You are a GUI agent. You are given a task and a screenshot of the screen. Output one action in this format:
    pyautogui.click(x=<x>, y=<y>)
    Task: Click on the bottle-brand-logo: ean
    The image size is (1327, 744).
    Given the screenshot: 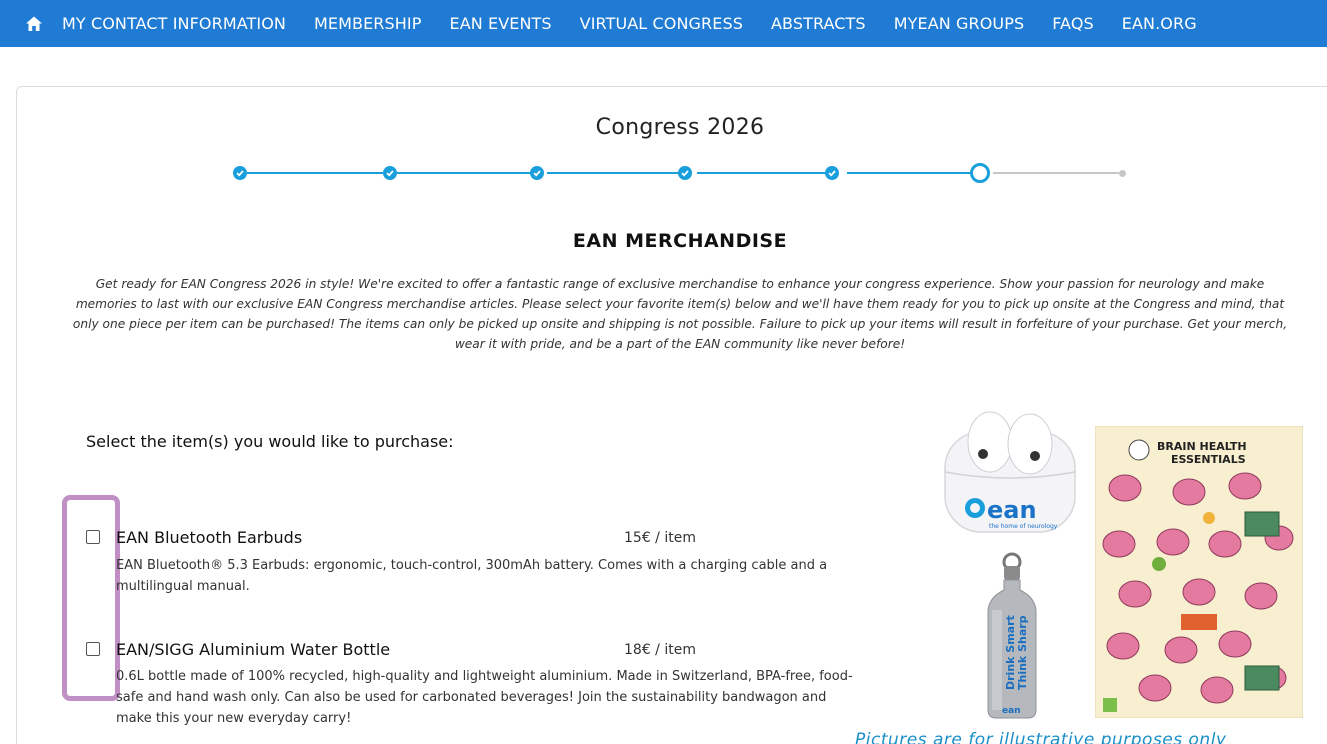 What is the action you would take?
    pyautogui.click(x=1011, y=711)
    